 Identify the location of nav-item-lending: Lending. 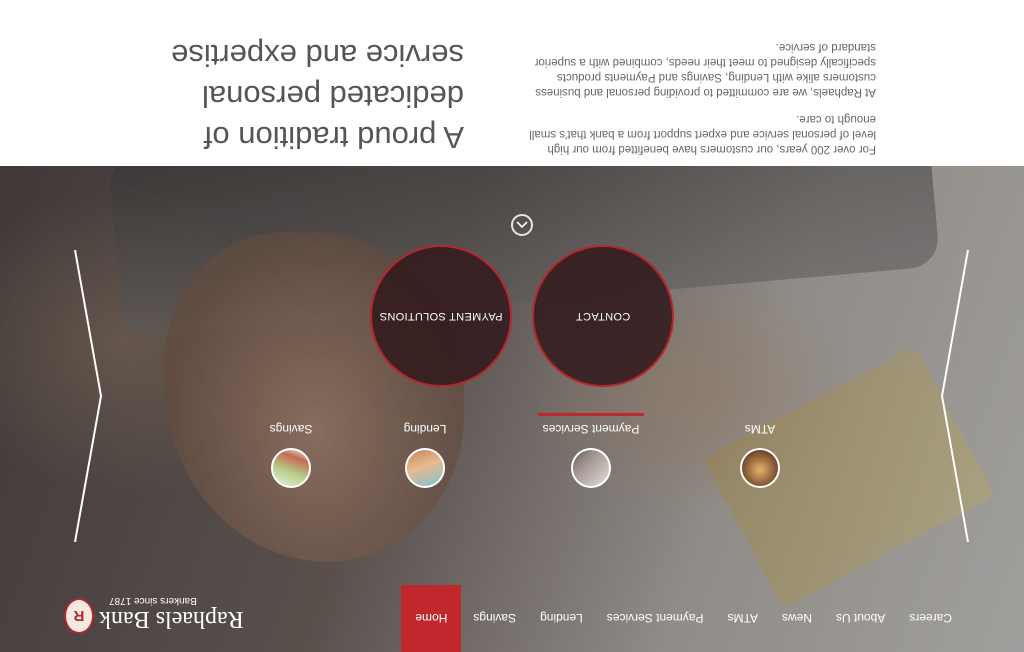
(561, 618).